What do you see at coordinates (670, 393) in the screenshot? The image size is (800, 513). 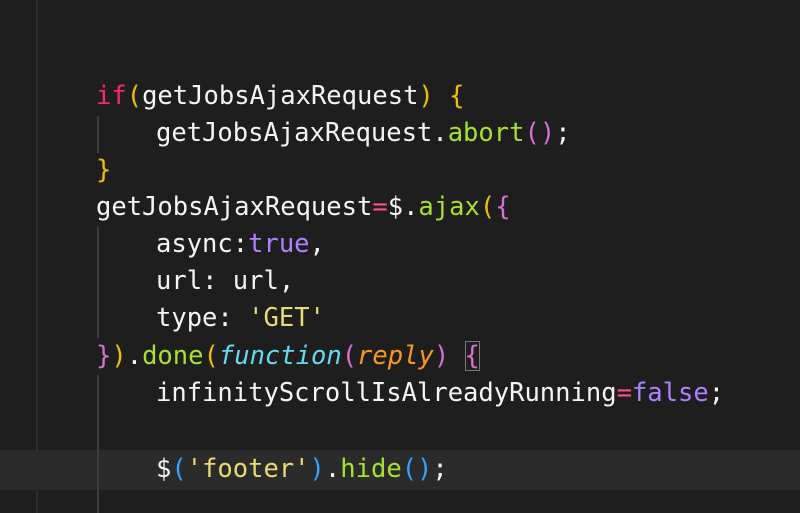 I see `boolean-token: false` at bounding box center [670, 393].